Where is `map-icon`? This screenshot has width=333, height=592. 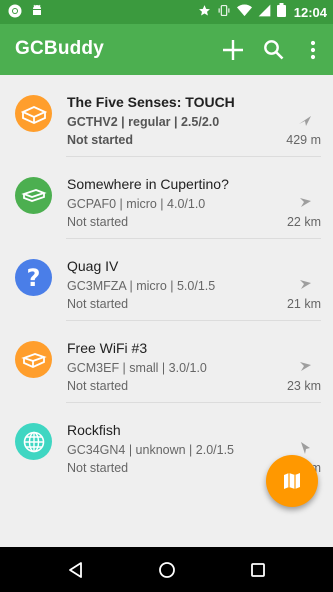
map-icon is located at coordinates (292, 481).